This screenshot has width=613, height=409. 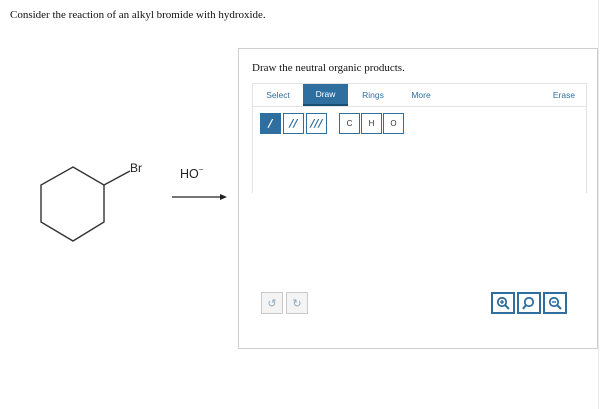 I want to click on single-bond-button: /, so click(x=270, y=123).